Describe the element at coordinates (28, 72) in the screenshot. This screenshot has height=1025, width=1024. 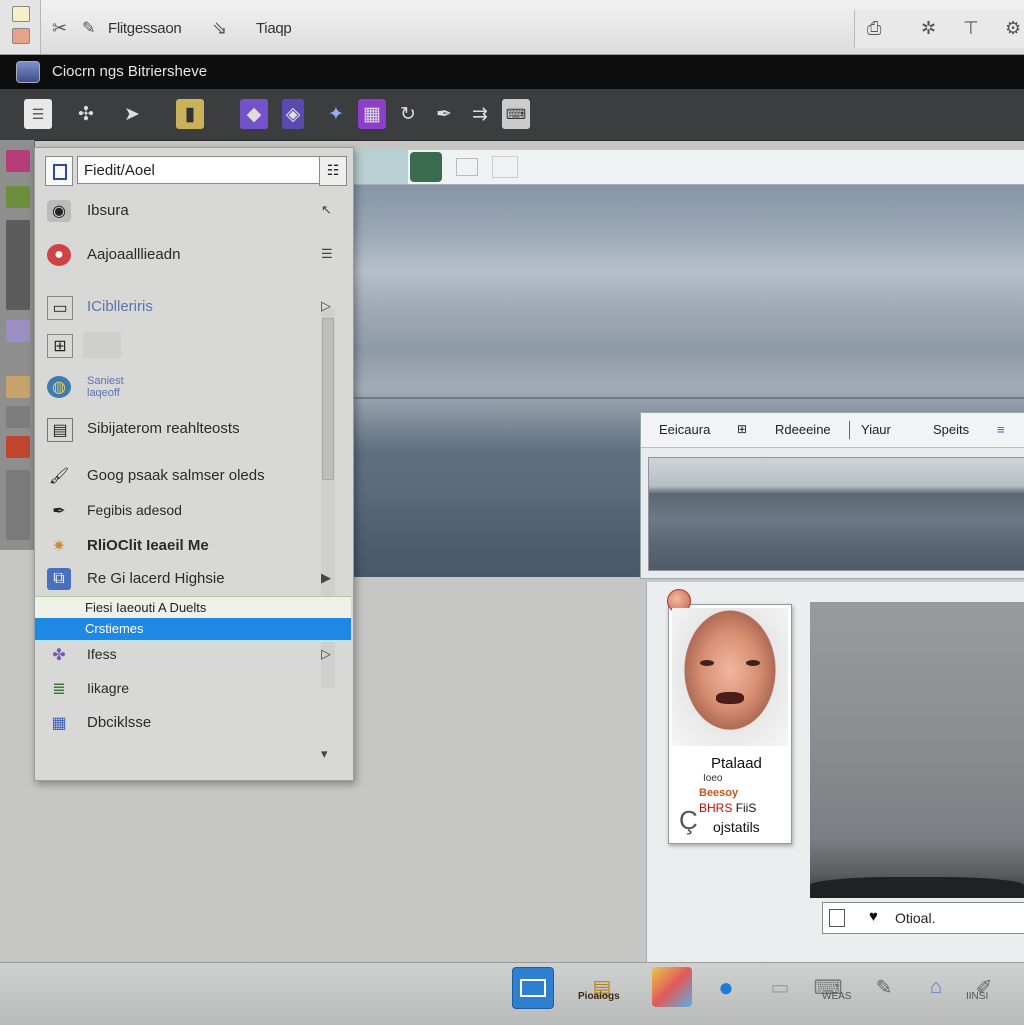
I see `document-icon` at that location.